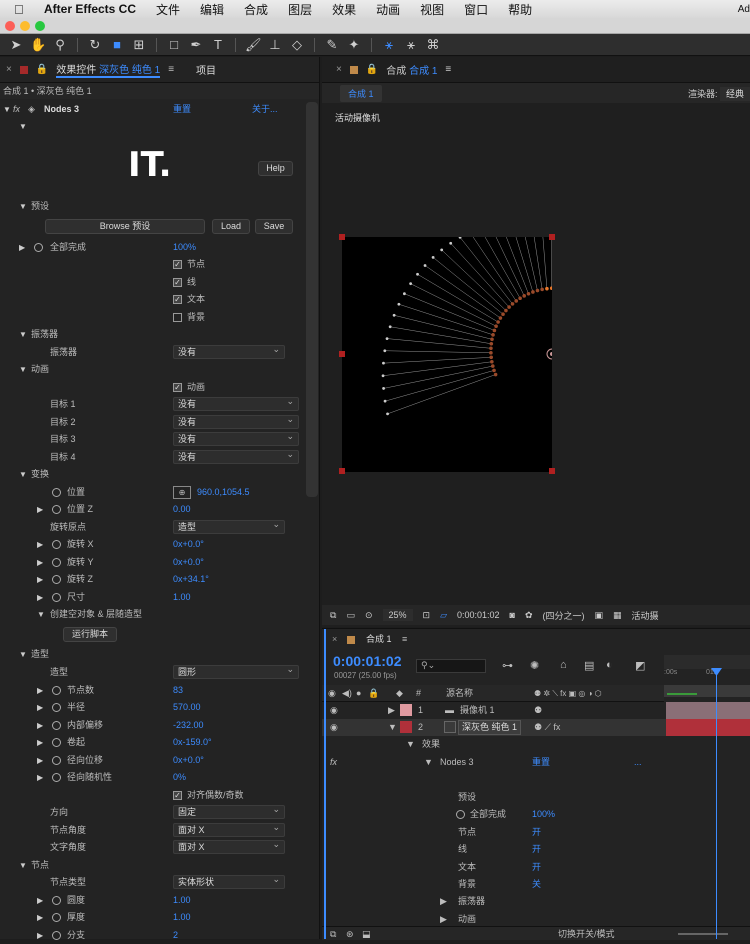  Describe the element at coordinates (367, 661) in the screenshot. I see `timecode: 0:00:01:02` at that location.